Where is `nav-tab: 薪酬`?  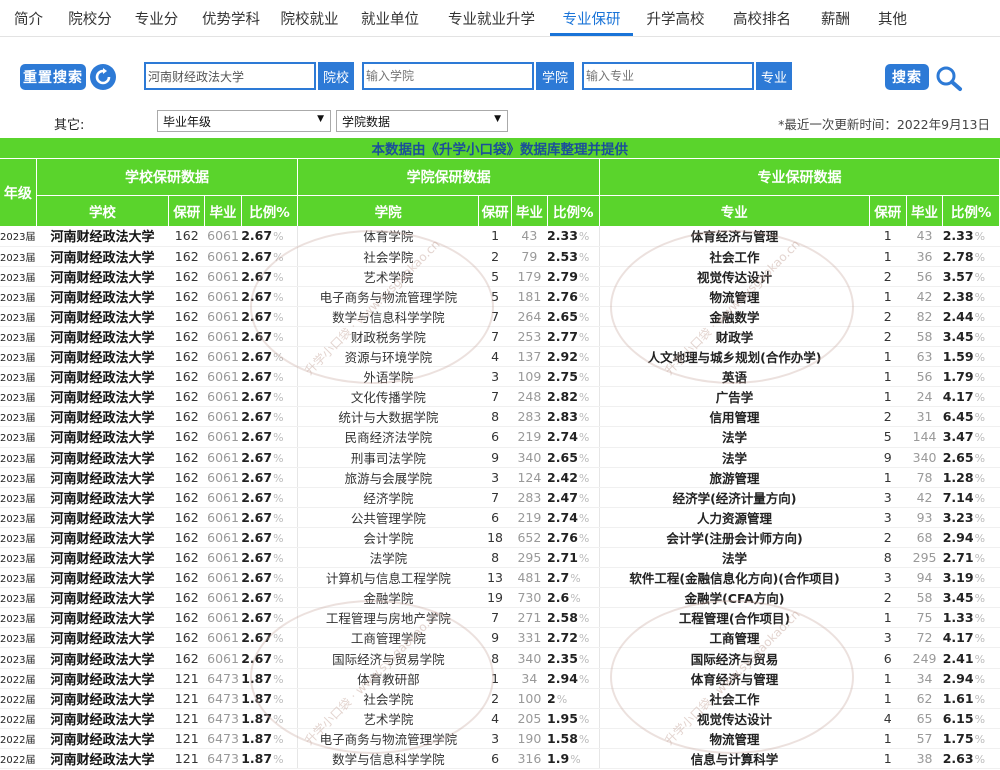
nav-tab: 薪酬 is located at coordinates (835, 18).